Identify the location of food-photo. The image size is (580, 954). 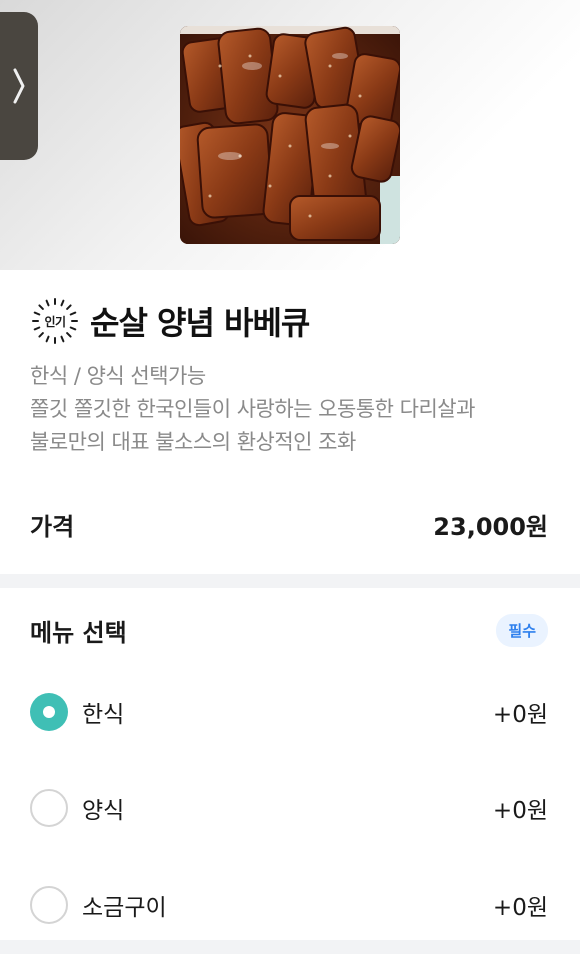
(290, 135).